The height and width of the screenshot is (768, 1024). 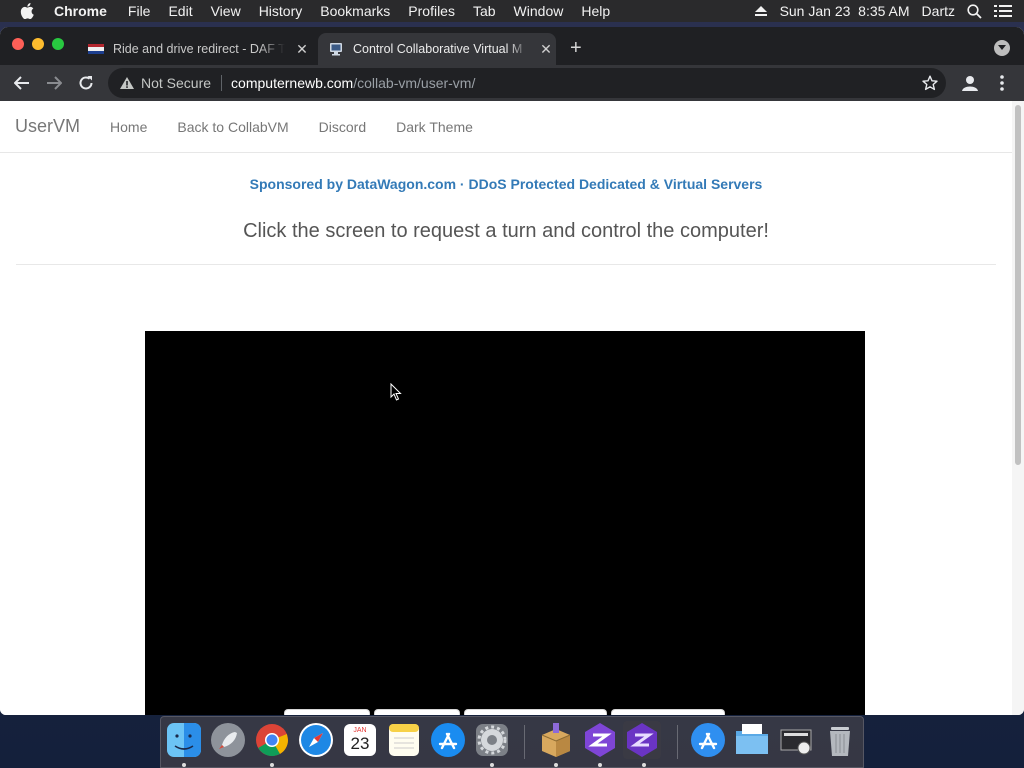 What do you see at coordinates (506, 264) in the screenshot?
I see `content-divider` at bounding box center [506, 264].